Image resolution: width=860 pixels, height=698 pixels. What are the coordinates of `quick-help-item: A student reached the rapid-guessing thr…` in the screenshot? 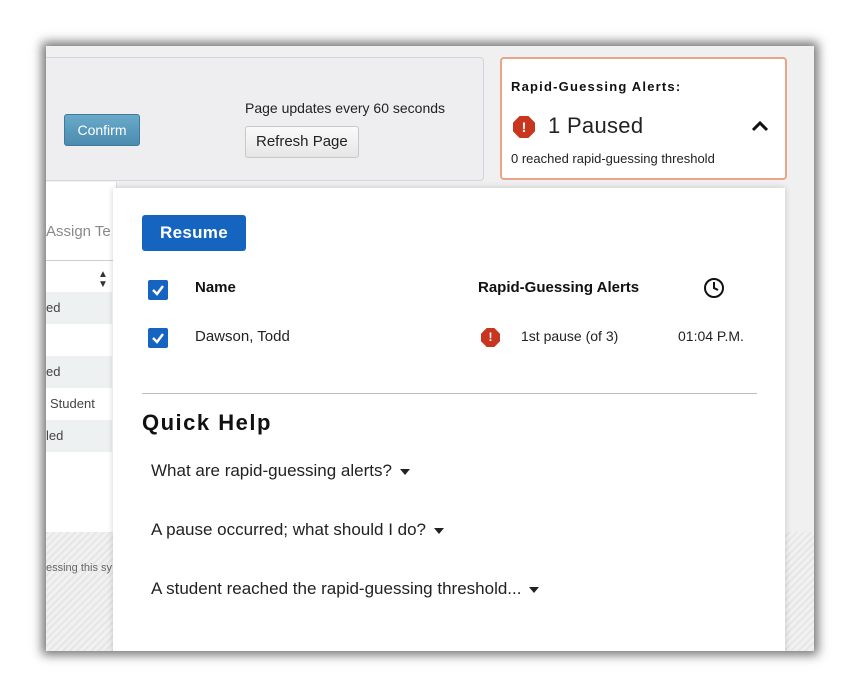 It's located at (345, 589).